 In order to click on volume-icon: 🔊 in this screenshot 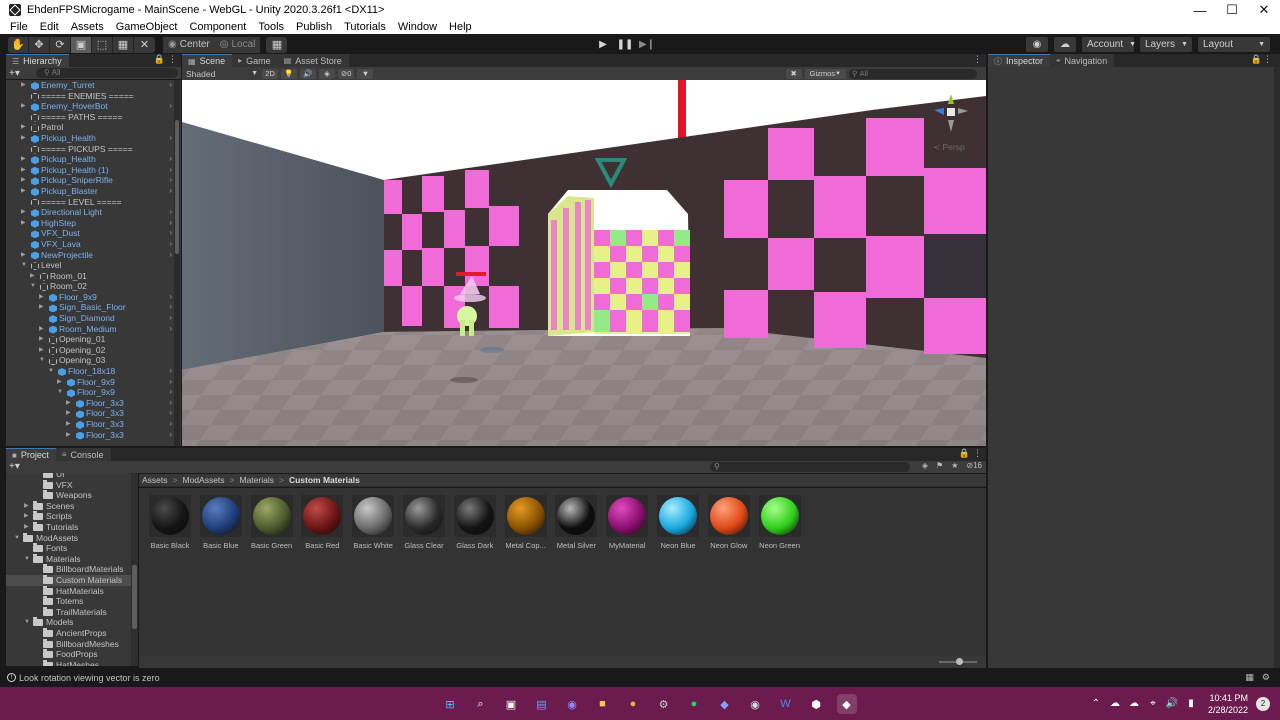, I will do `click(1172, 703)`.